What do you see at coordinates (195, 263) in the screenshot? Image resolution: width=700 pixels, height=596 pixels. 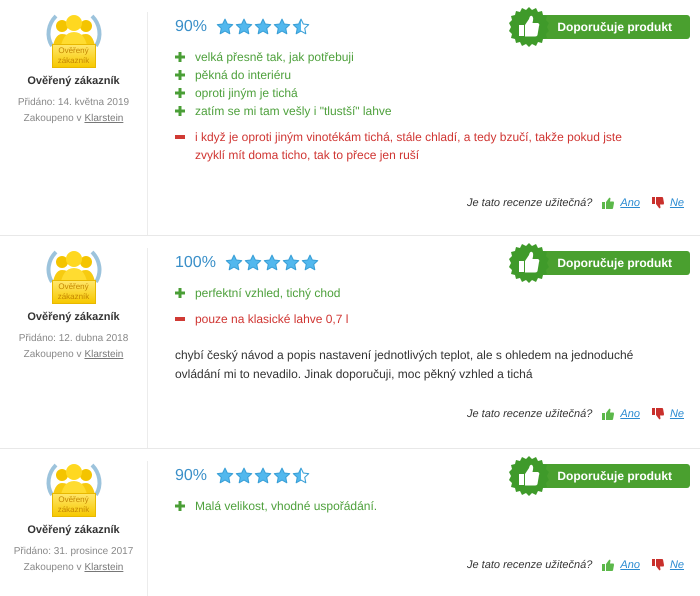 I see `rating-percent: 100%` at bounding box center [195, 263].